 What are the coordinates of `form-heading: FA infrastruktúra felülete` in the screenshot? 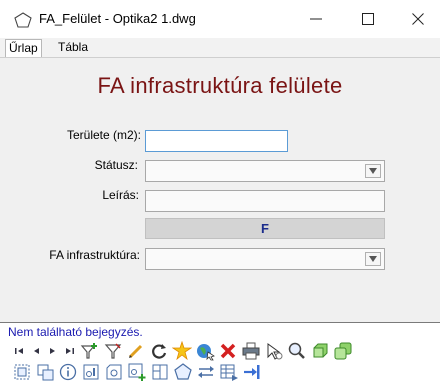 It's located at (220, 85).